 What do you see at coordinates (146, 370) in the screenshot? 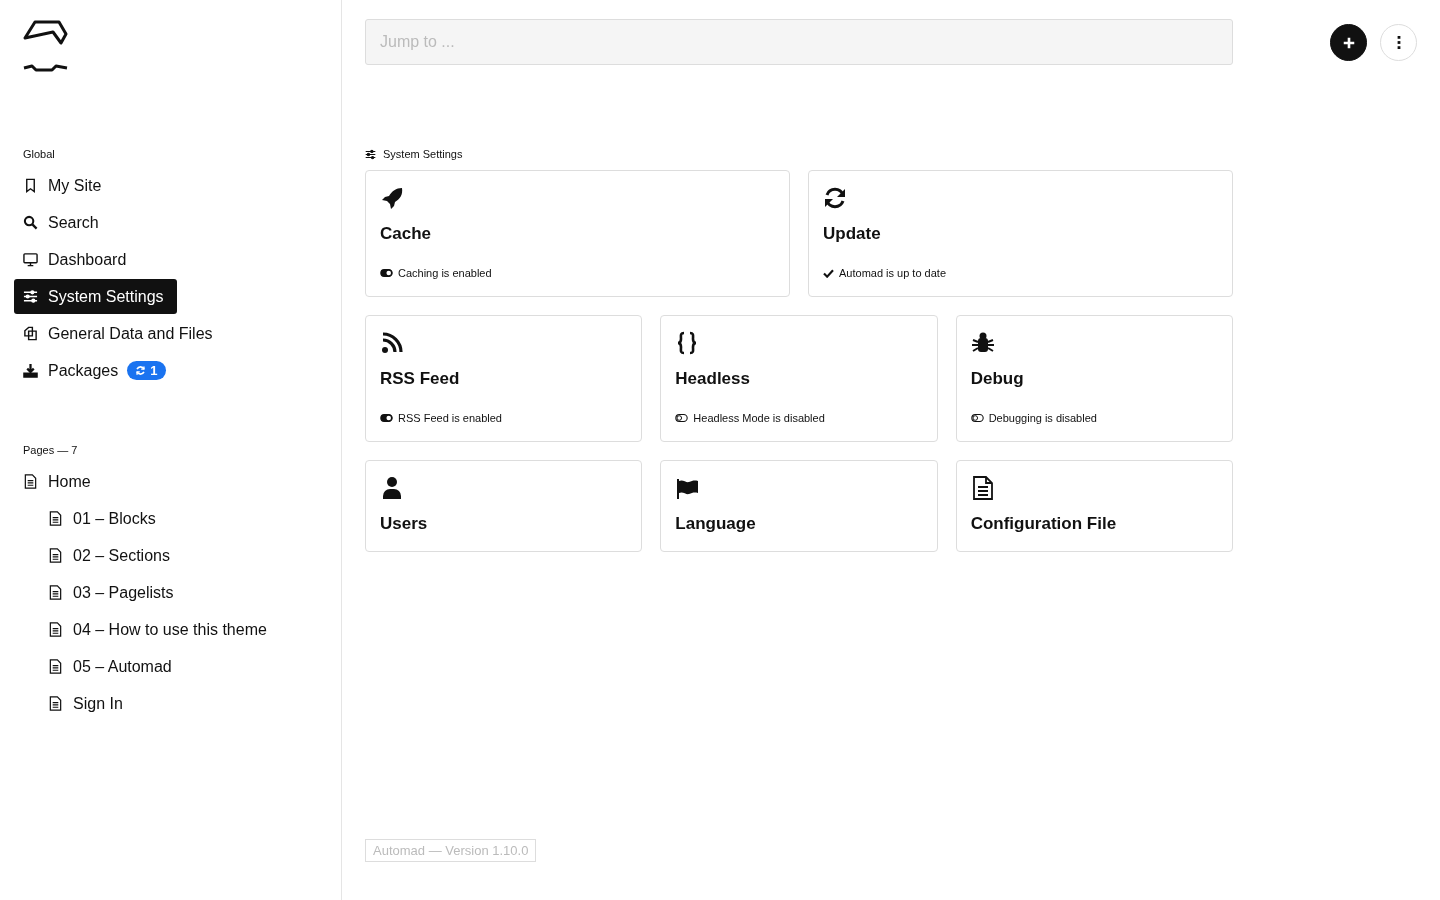
I see `update-count-badge: 1` at bounding box center [146, 370].